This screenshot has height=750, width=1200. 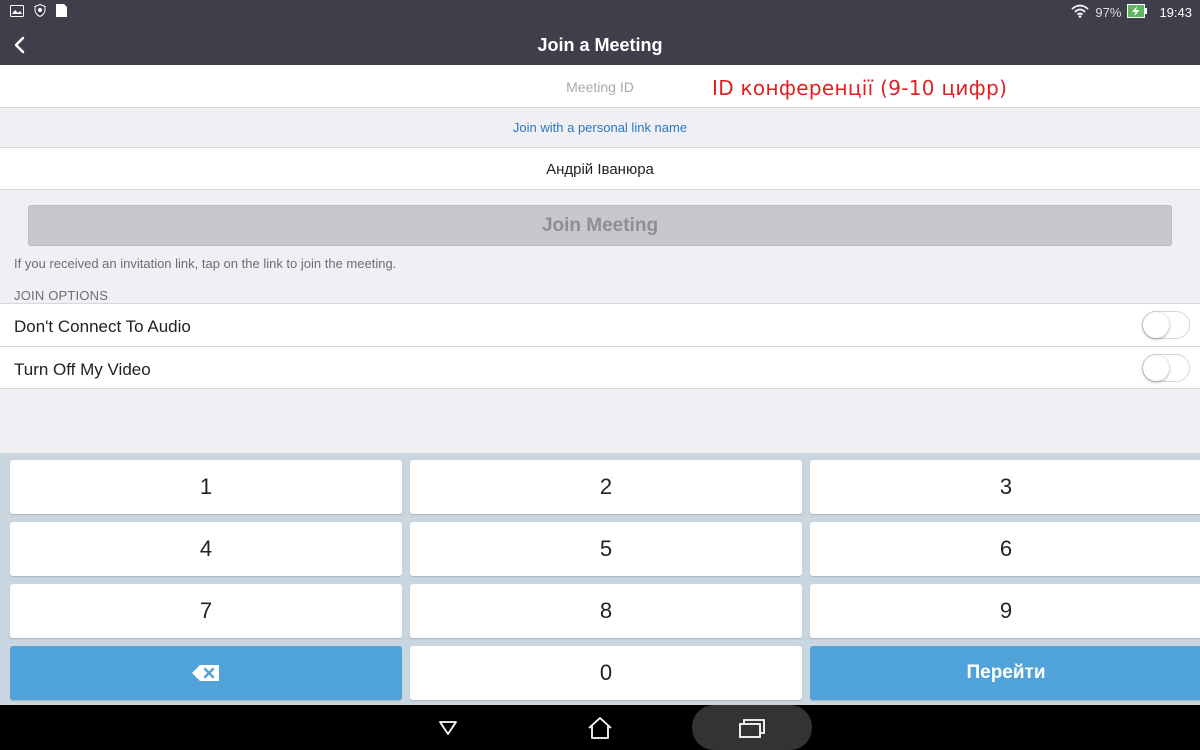 What do you see at coordinates (206, 487) in the screenshot?
I see `key-1: 1` at bounding box center [206, 487].